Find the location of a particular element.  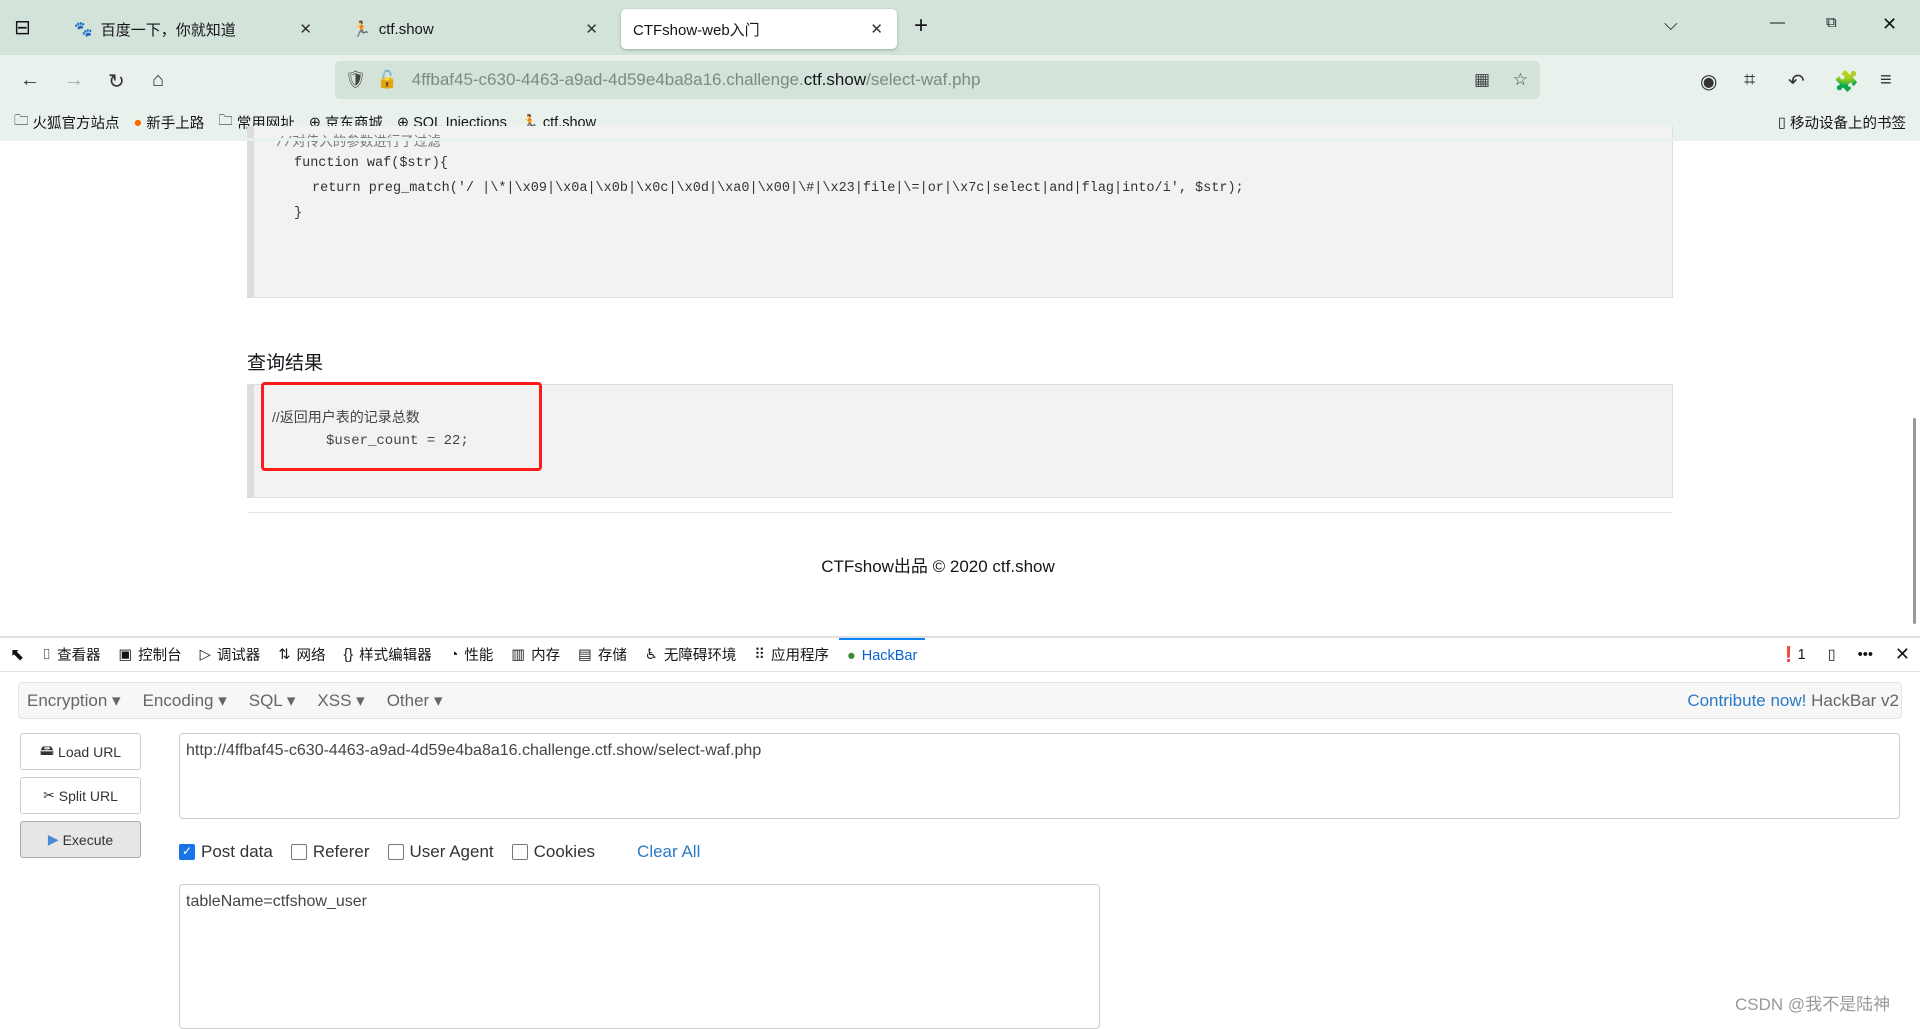

ctfshow-icon: 🏃 is located at coordinates (361, 29).